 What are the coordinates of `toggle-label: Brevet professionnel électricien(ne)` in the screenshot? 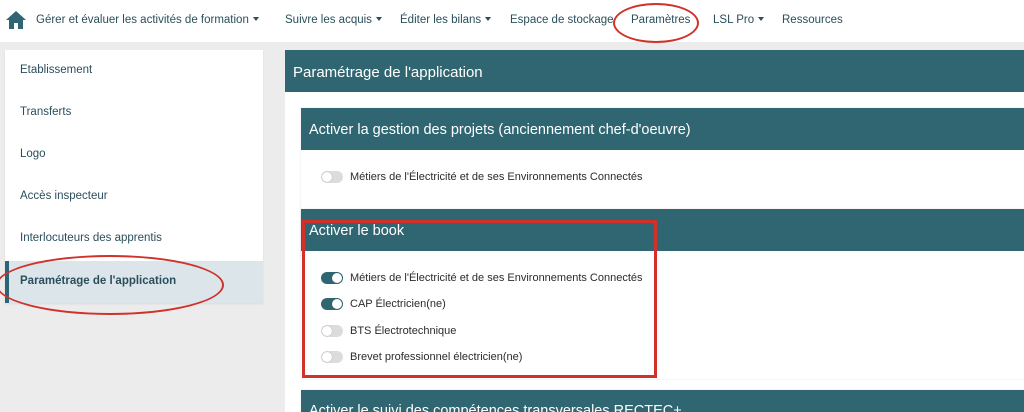 It's located at (436, 357).